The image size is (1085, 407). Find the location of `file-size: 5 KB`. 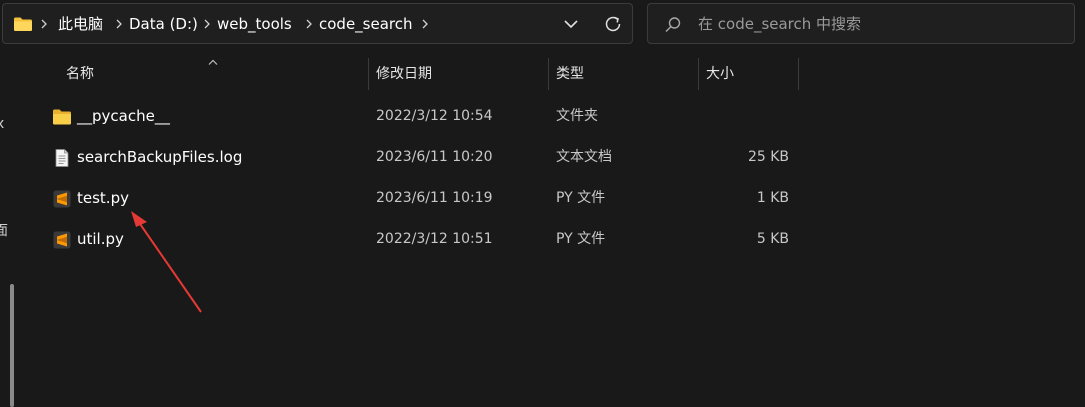

file-size: 5 KB is located at coordinates (772, 239).